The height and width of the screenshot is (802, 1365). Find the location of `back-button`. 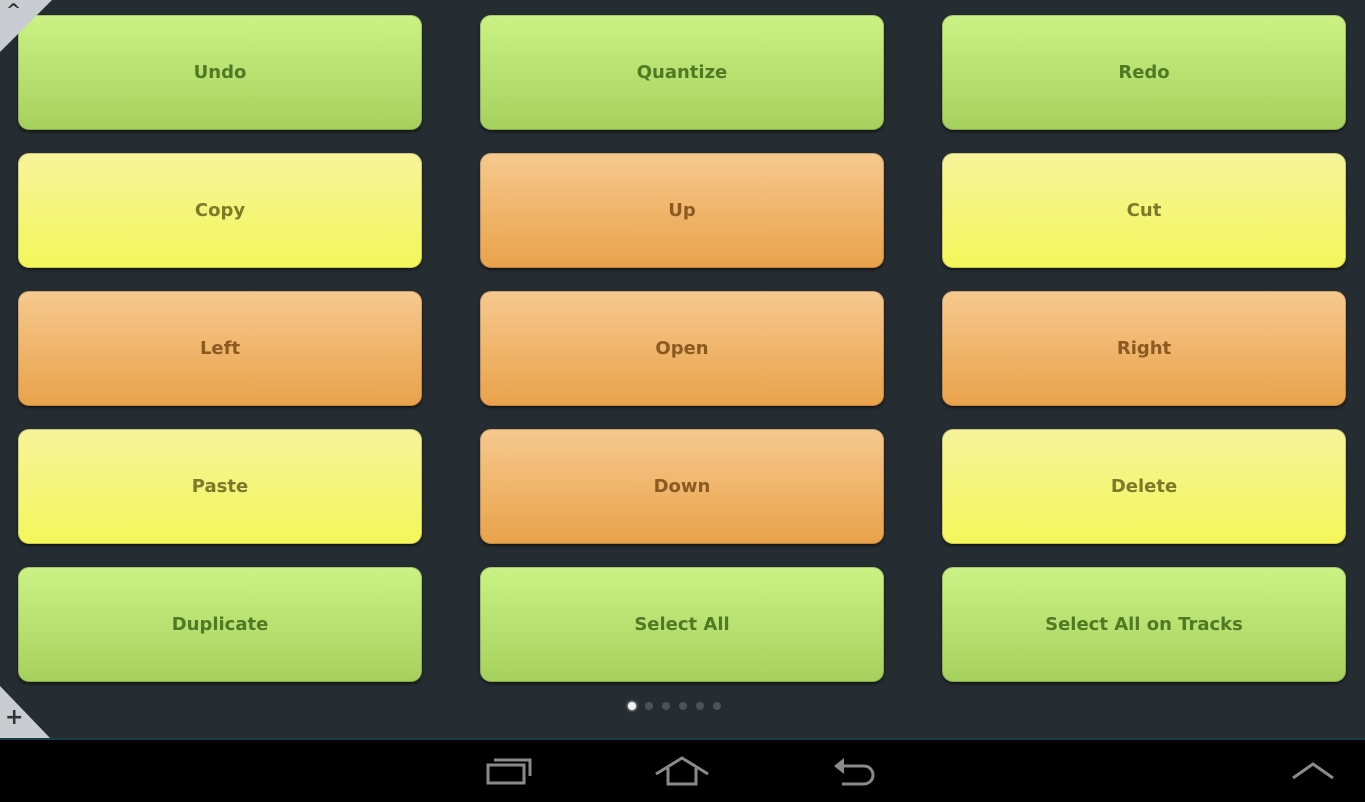

back-button is located at coordinates (858, 772).